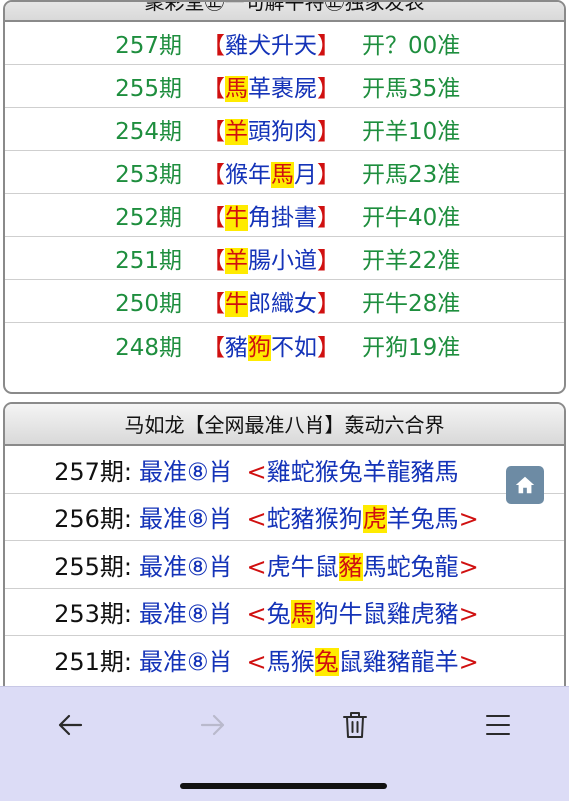 The width and height of the screenshot is (569, 801). Describe the element at coordinates (148, 304) in the screenshot. I see `period-label: 250期` at that location.